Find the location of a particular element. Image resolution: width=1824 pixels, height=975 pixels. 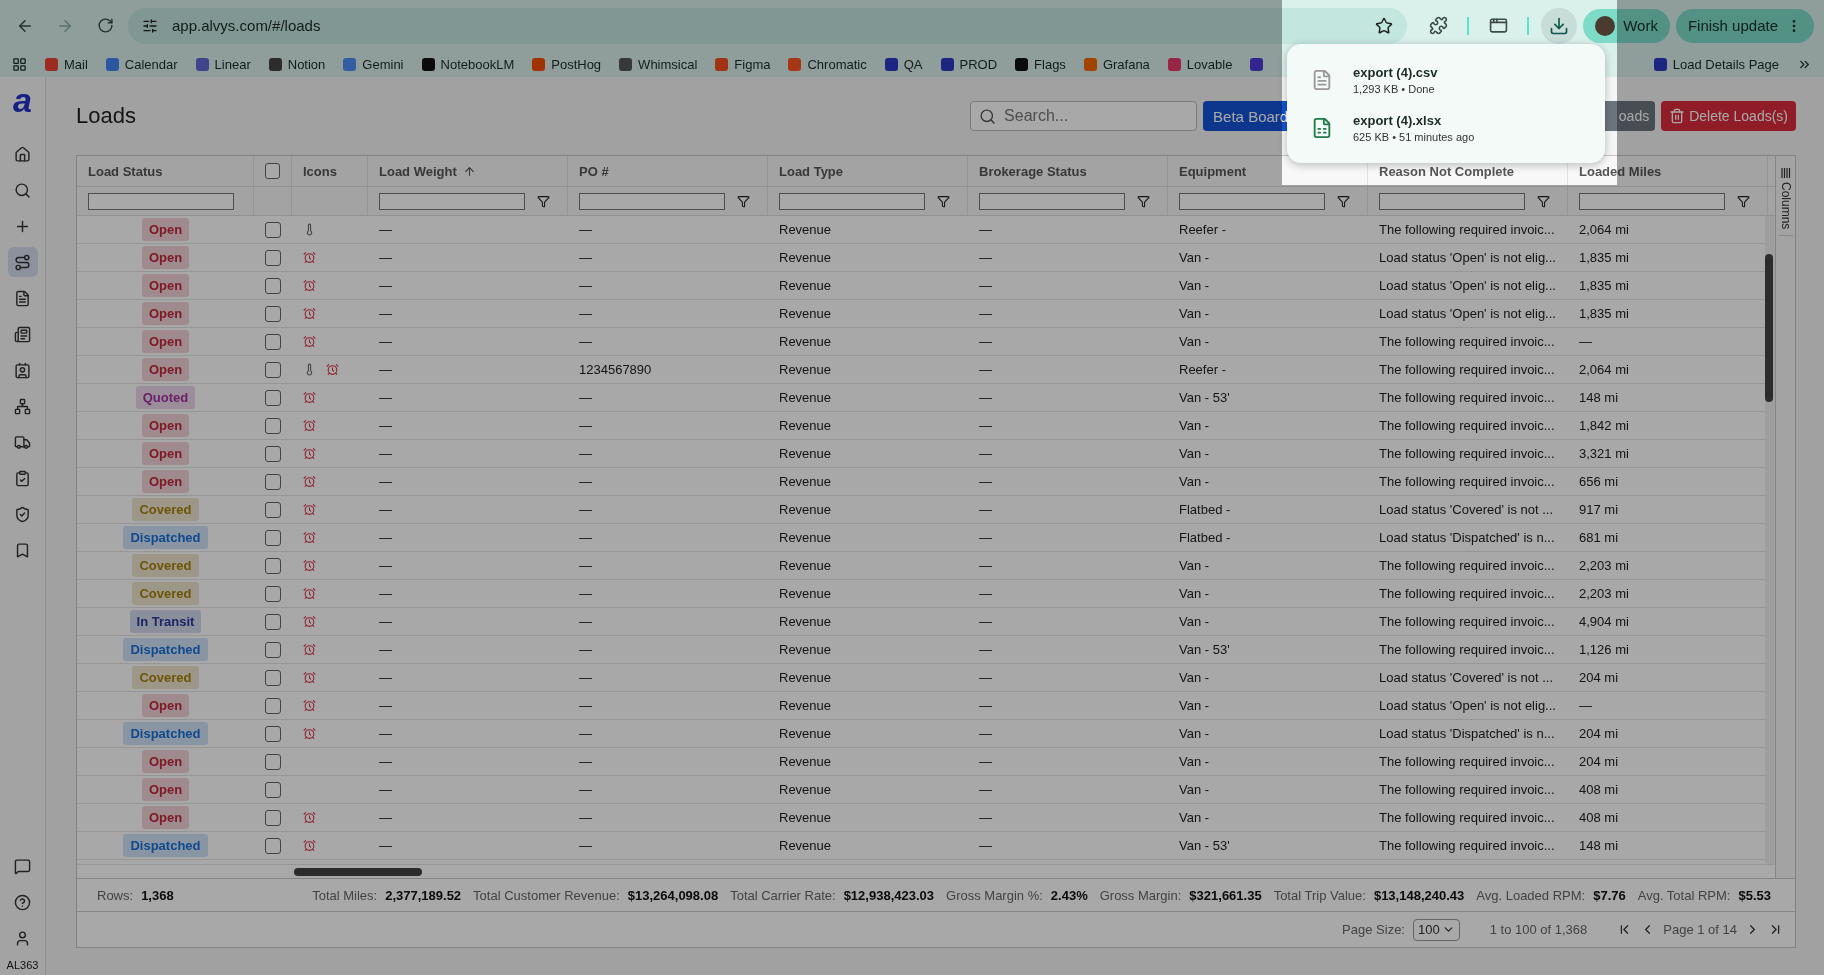

spreadsheet-file-icon is located at coordinates (1322, 127).